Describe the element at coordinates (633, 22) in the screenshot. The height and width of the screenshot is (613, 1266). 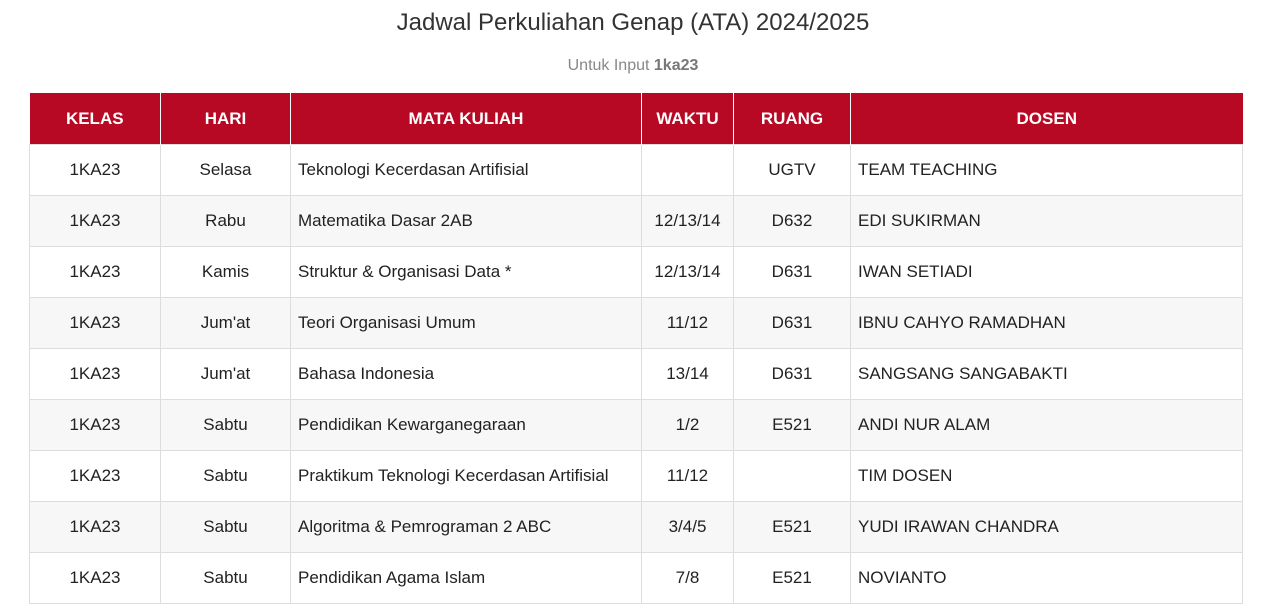
I see `page-title: Jadwal Perkuliahan Genap (ATA) 2024/2025` at that location.